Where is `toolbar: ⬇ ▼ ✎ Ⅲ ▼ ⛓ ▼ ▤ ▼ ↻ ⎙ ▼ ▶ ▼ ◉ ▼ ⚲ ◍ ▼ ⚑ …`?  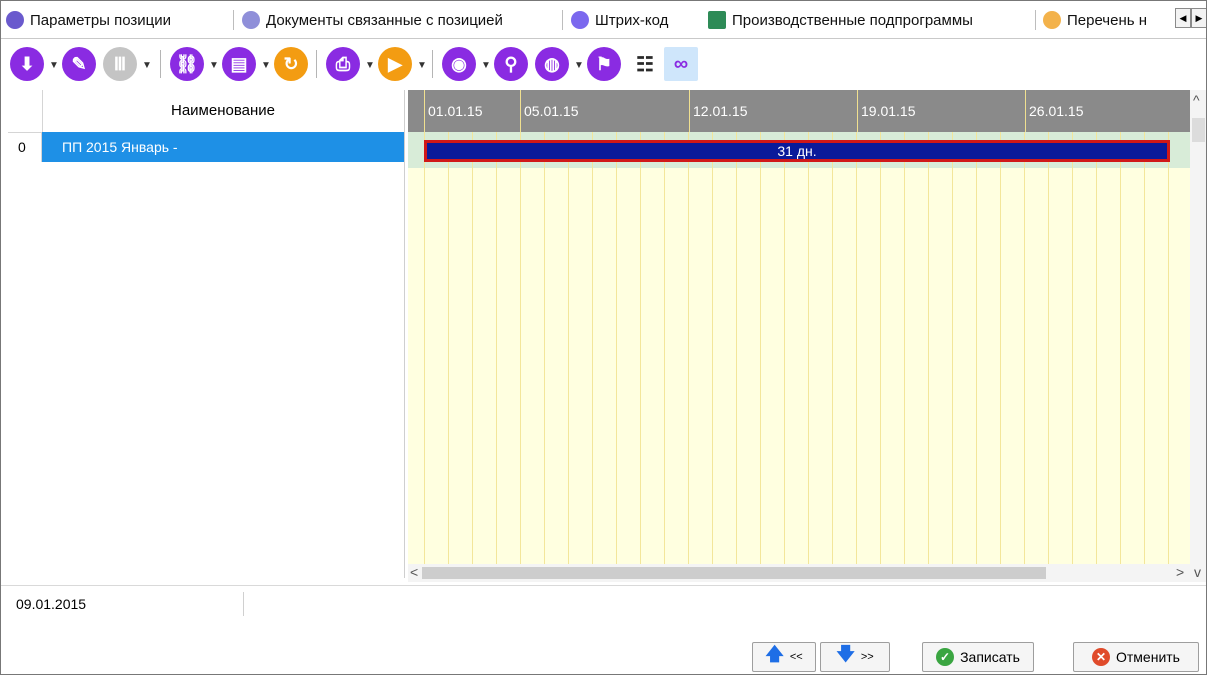
toolbar: ⬇ ▼ ✎ Ⅲ ▼ ⛓ ▼ ▤ ▼ ↻ ⎙ ▼ ▶ ▼ ◉ ▼ ⚲ ◍ ▼ ⚑ … is located at coordinates (603, 65).